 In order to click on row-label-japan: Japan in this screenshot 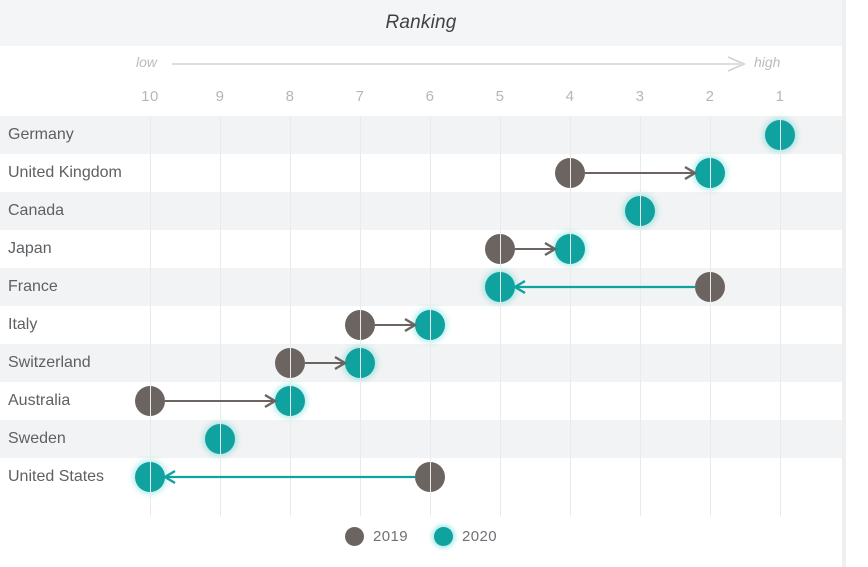, I will do `click(30, 248)`.